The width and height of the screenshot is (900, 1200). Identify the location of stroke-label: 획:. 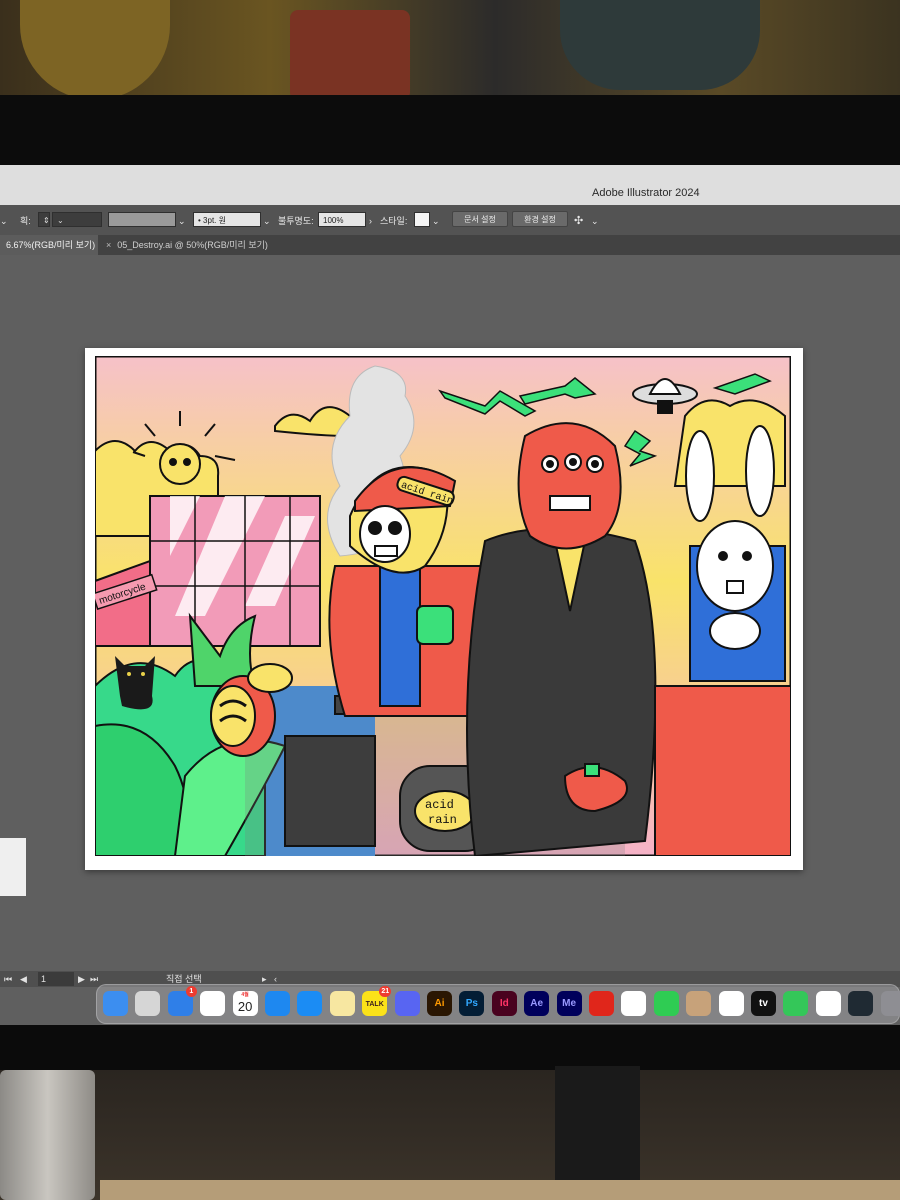
(25, 221).